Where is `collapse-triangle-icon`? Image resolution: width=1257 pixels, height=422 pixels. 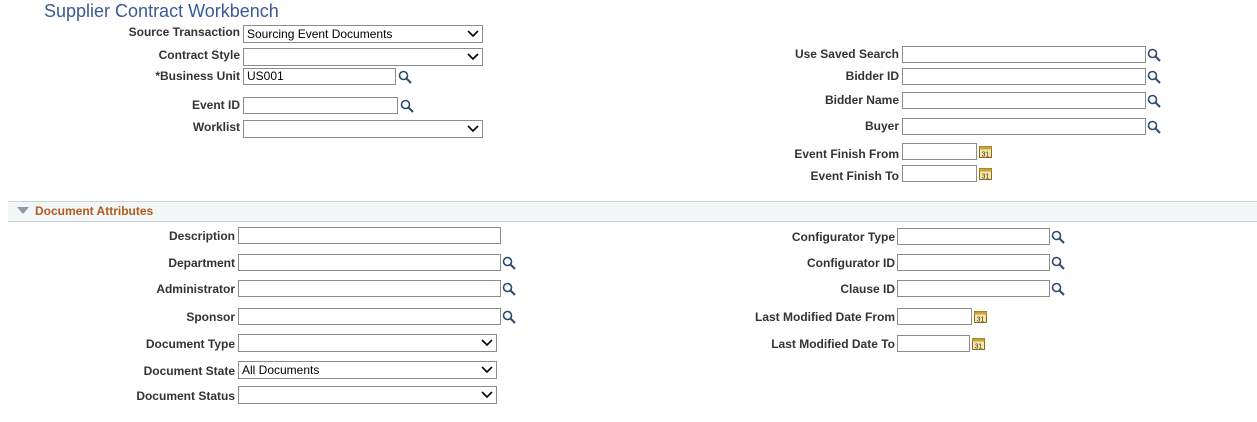
collapse-triangle-icon is located at coordinates (23, 211).